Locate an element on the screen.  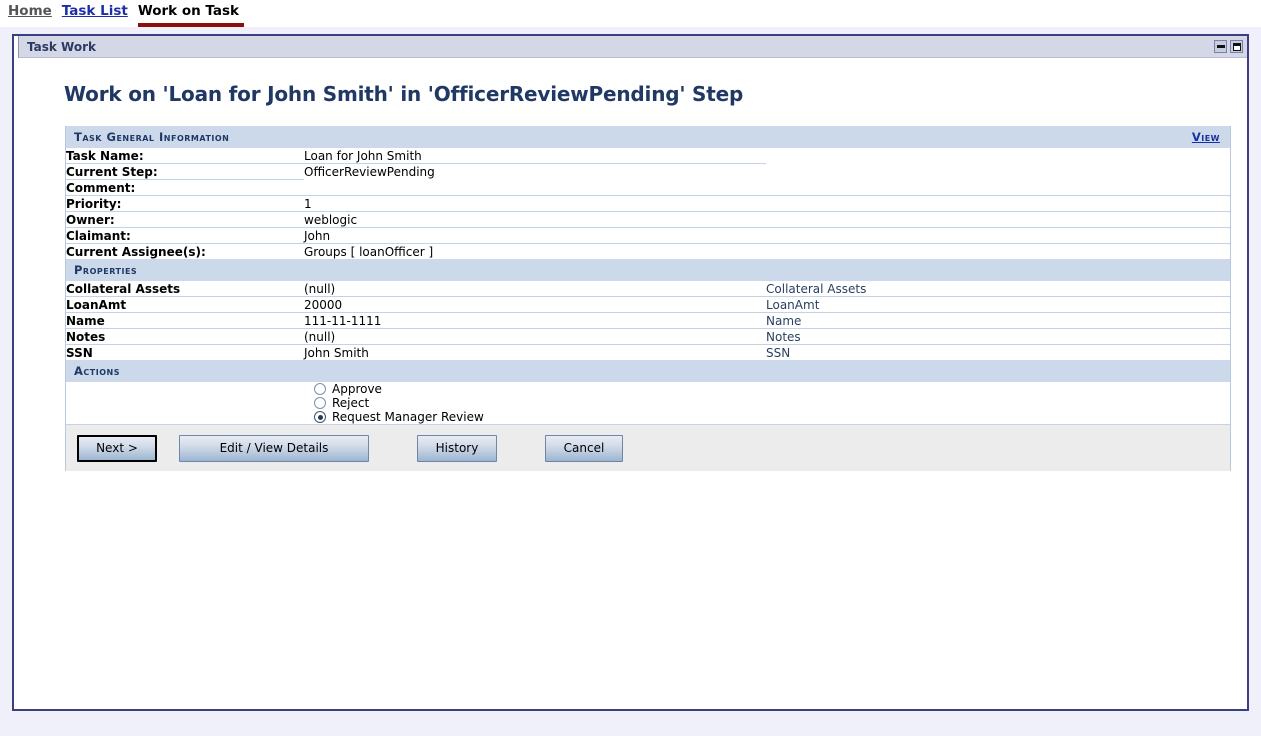
maximize-icon is located at coordinates (1236, 46).